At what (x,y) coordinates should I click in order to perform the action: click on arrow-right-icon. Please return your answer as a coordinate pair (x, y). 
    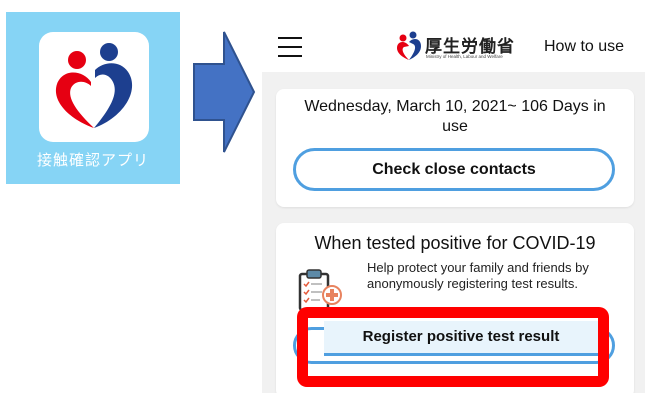
    Looking at the image, I should click on (224, 92).